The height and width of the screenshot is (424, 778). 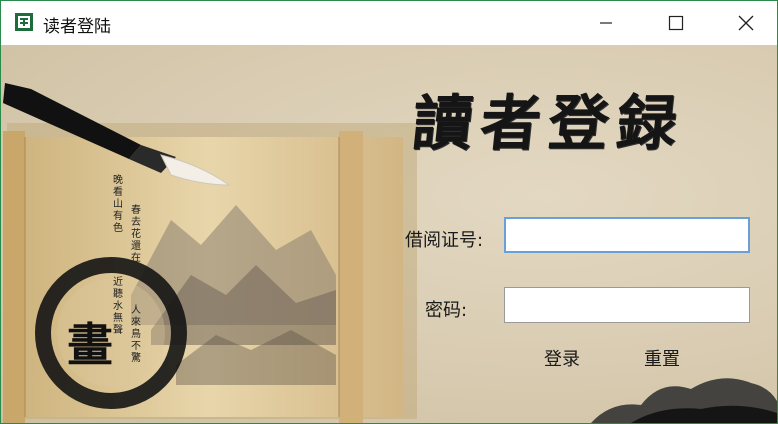 I want to click on maximize-button, so click(x=676, y=23).